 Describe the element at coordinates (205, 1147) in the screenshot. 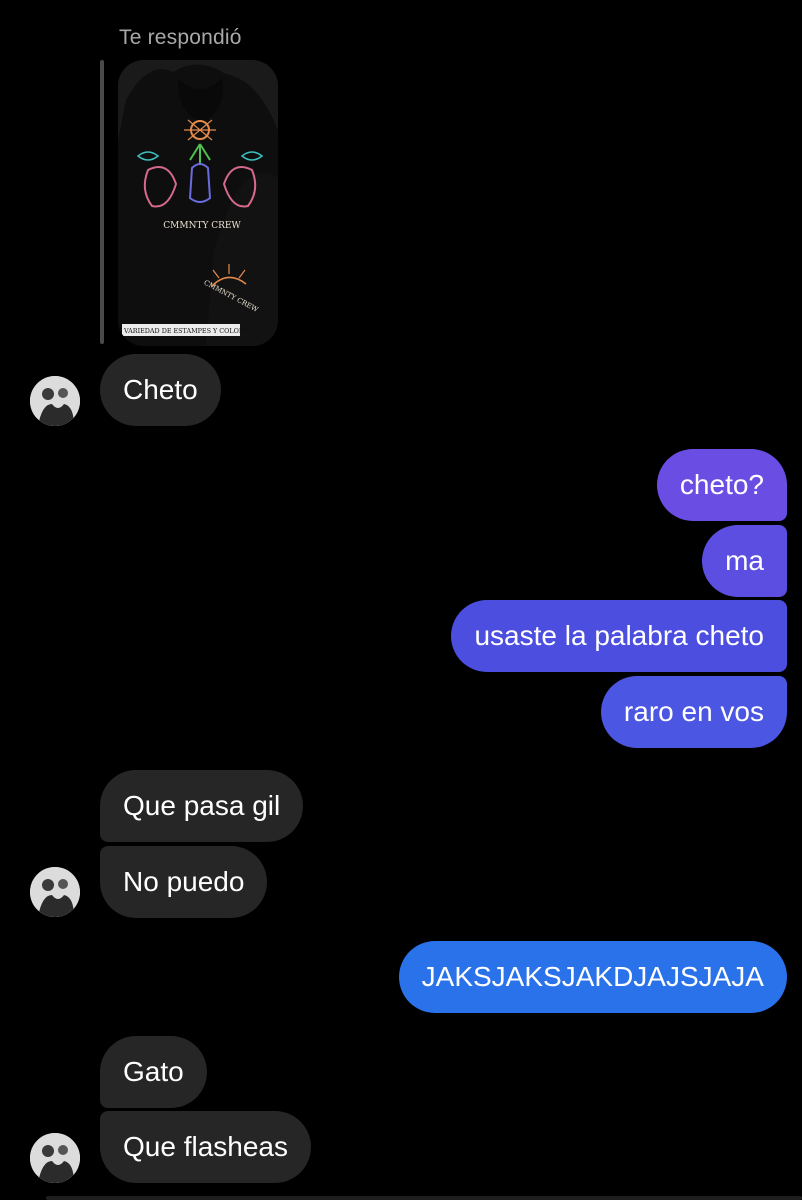

I see `message-bubble-incoming: Que flasheas` at that location.